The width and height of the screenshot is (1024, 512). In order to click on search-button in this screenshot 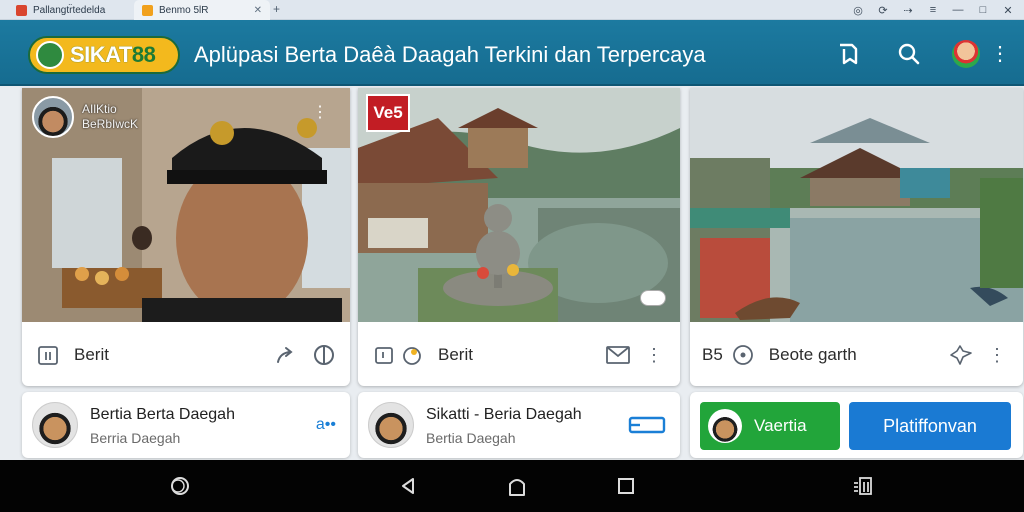, I will do `click(909, 54)`.